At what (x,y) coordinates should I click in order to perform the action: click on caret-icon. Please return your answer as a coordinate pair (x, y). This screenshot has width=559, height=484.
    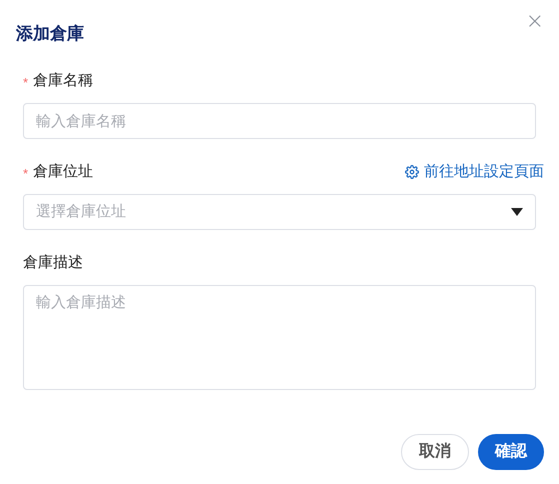
    Looking at the image, I should click on (517, 212).